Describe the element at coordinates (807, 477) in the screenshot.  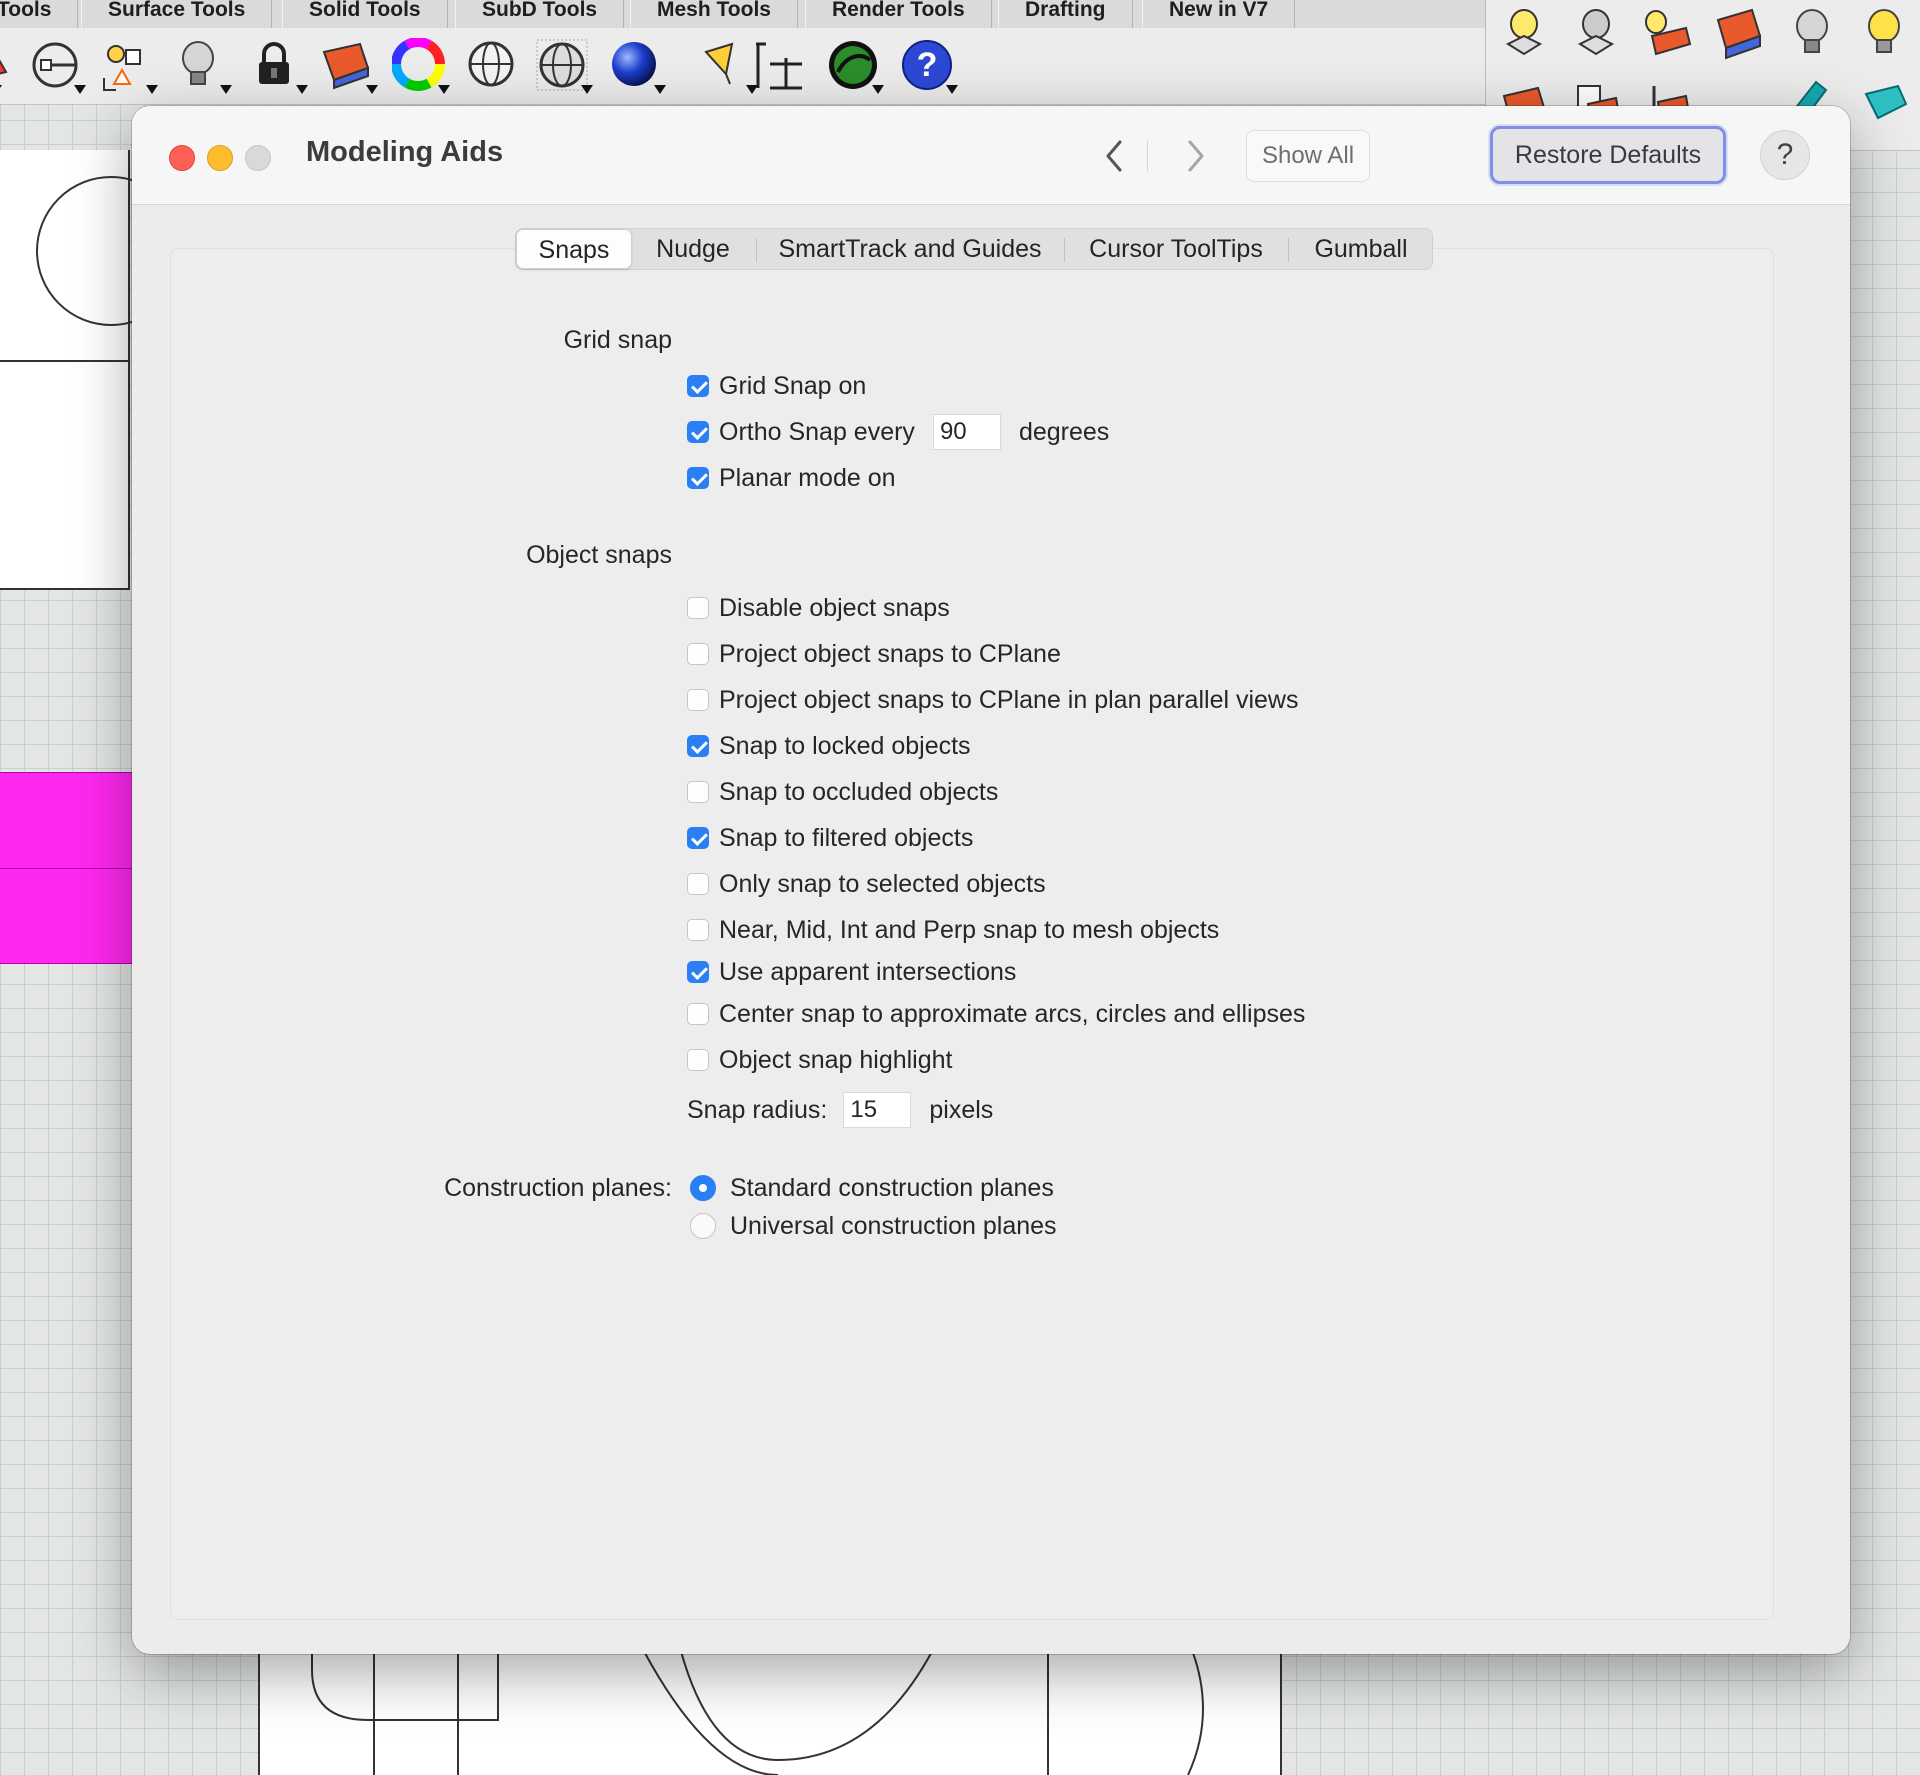
I see `planar-mode-label: Planar mode on` at that location.